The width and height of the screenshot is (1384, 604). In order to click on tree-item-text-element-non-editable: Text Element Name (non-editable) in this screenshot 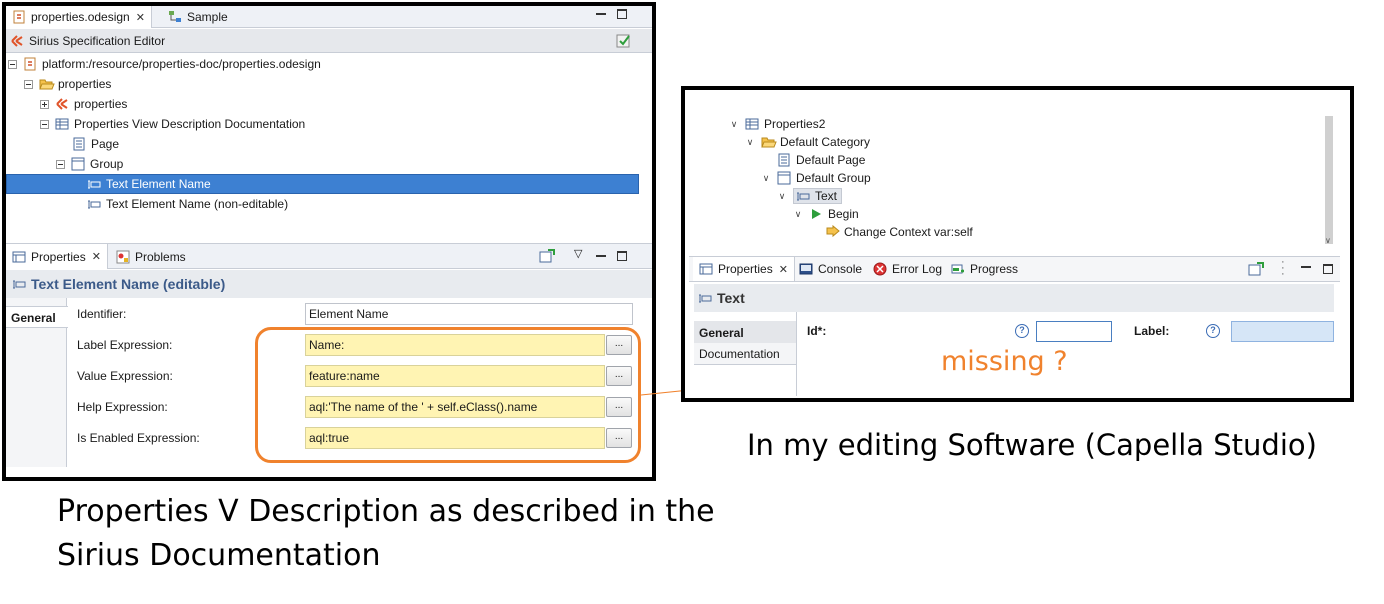, I will do `click(187, 204)`.